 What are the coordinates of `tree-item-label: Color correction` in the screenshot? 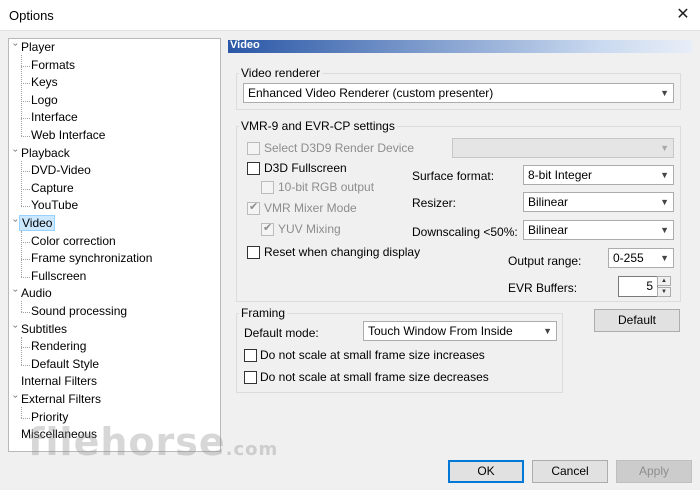 It's located at (73, 240).